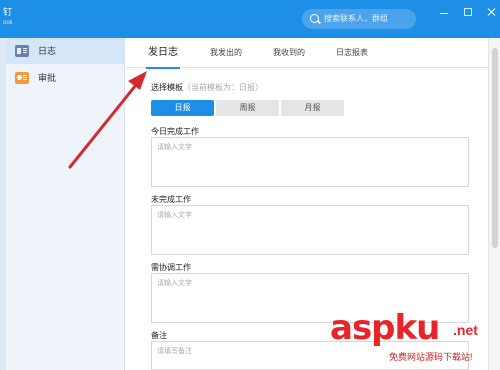 The image size is (500, 370). I want to click on template-monthly-button: 月报, so click(312, 108).